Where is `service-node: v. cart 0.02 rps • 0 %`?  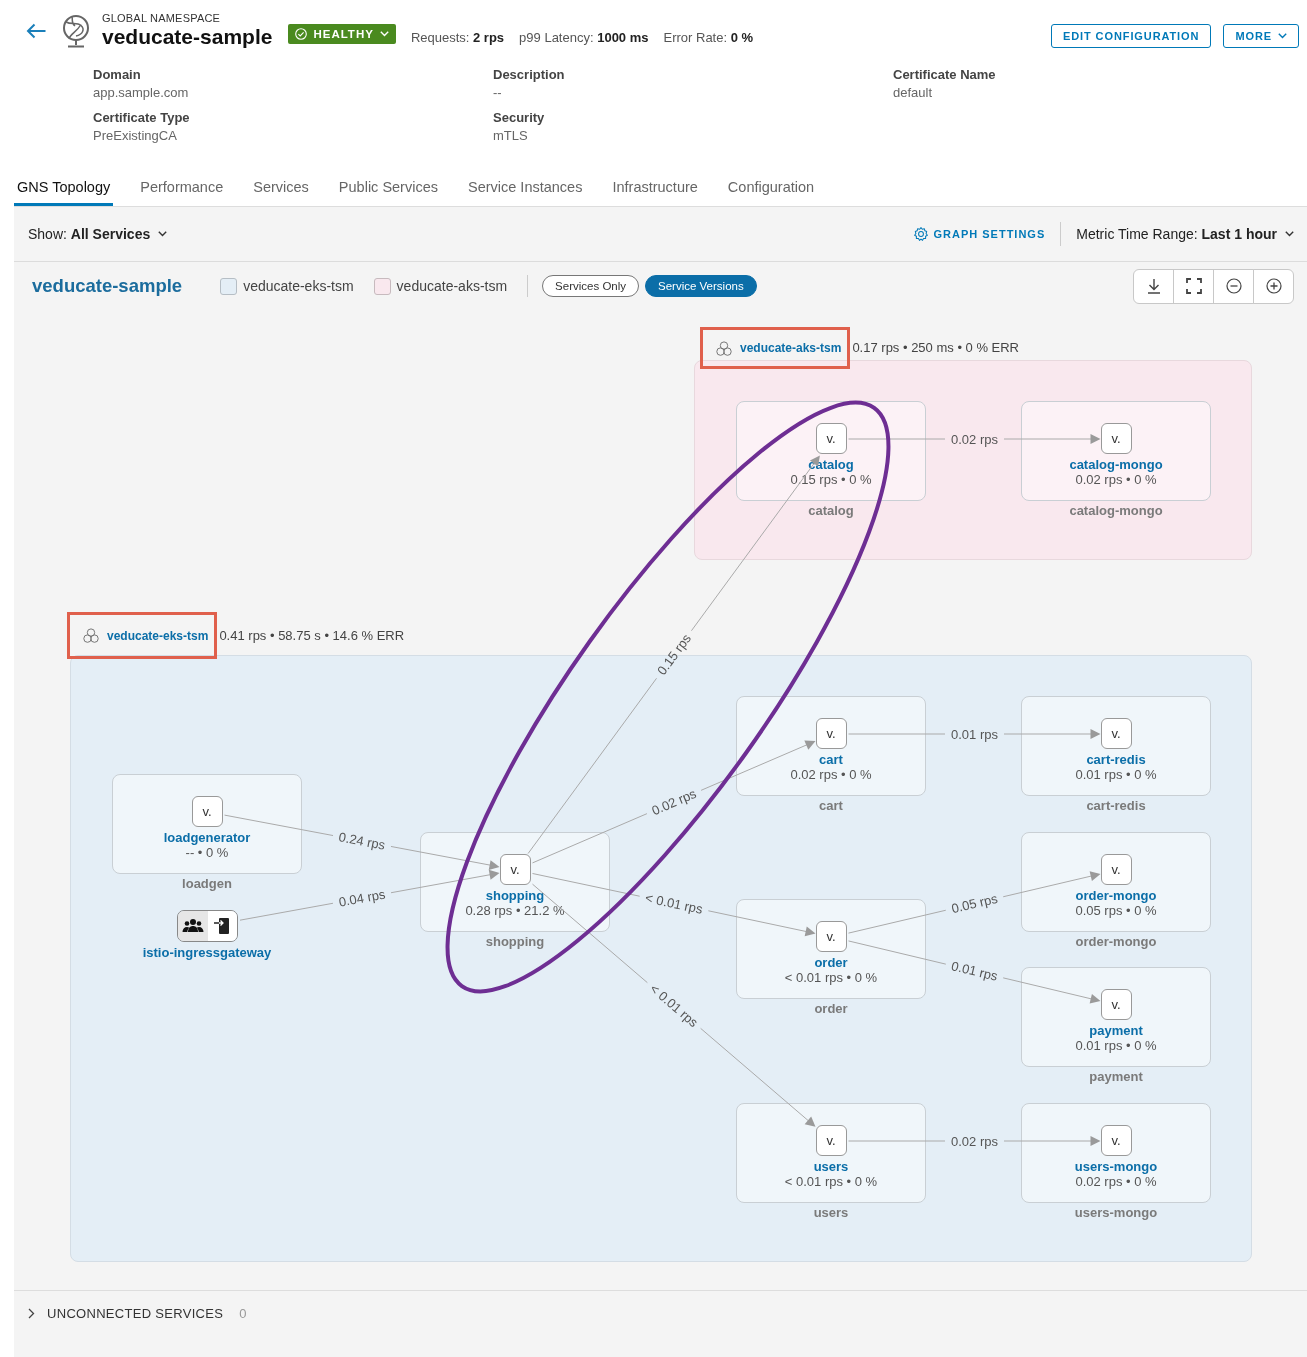
service-node: v. cart 0.02 rps • 0 % is located at coordinates (831, 746).